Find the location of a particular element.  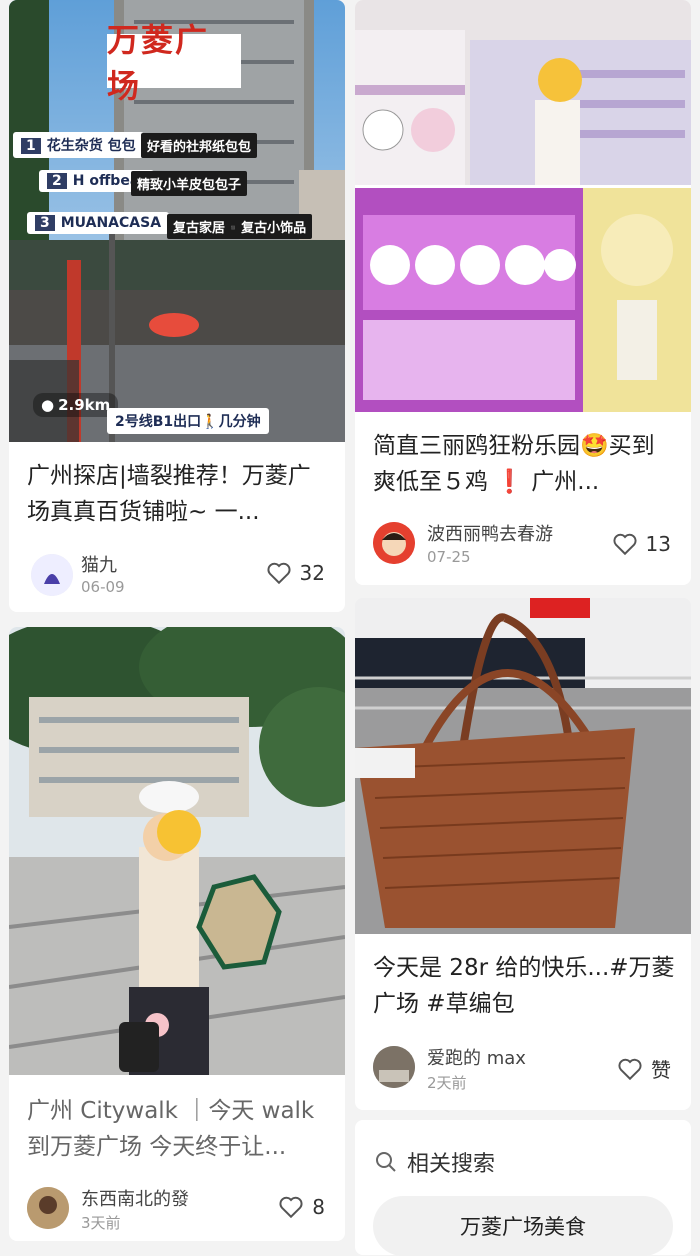

like-button: 32 is located at coordinates (295, 573).